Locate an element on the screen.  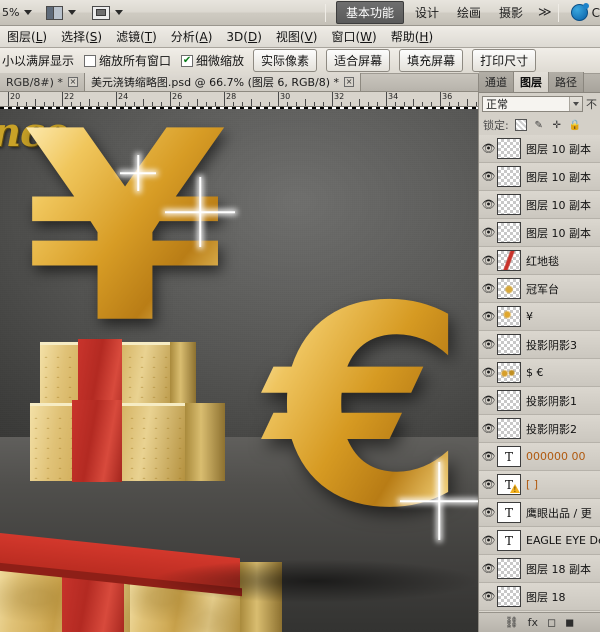
layer-row: 👁 T 000000 00 is located at coordinates (539, 457).